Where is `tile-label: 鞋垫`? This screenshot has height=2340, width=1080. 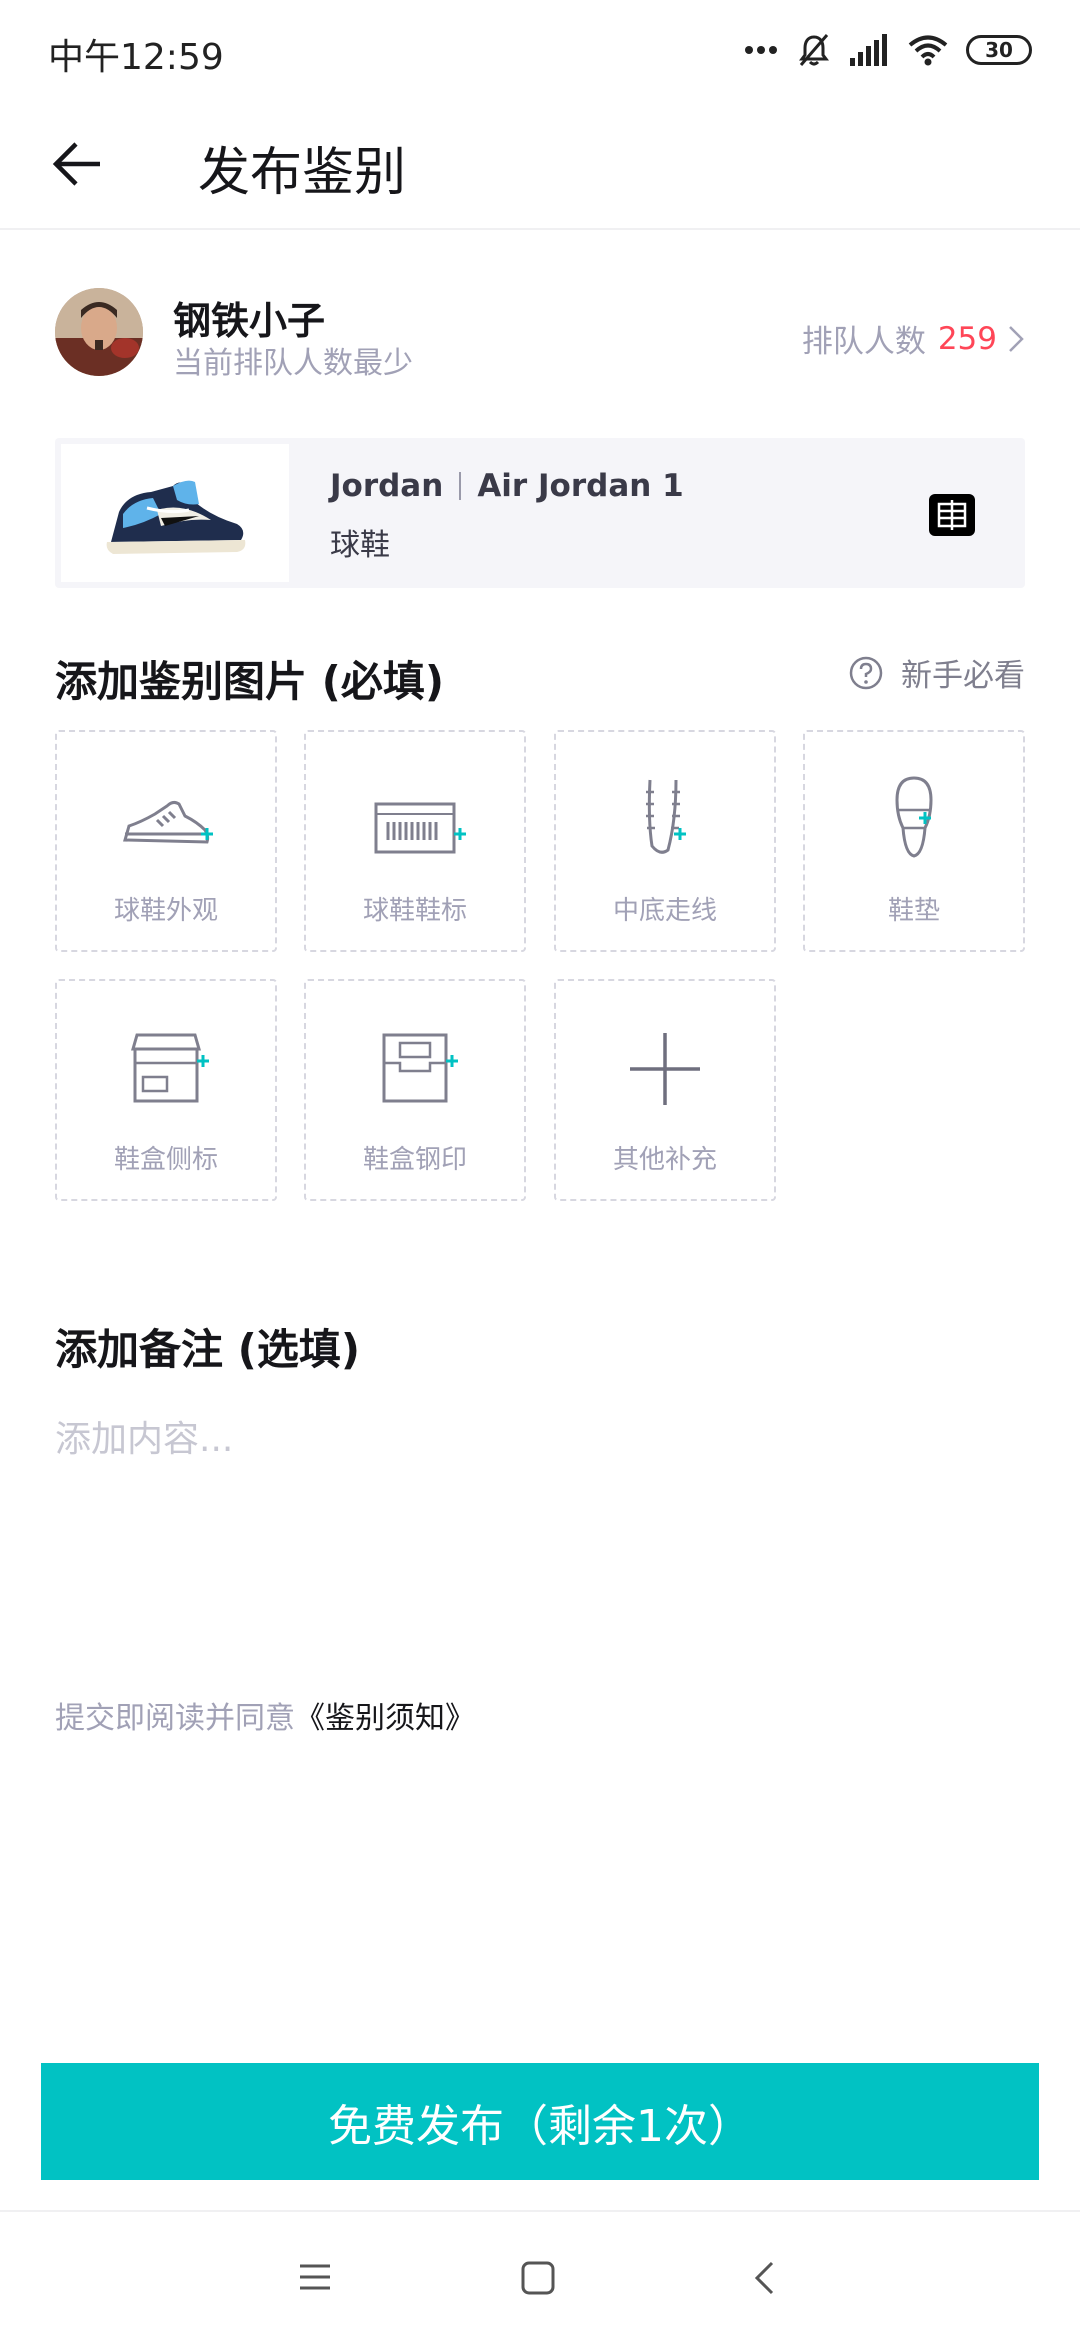
tile-label: 鞋垫 is located at coordinates (913, 911).